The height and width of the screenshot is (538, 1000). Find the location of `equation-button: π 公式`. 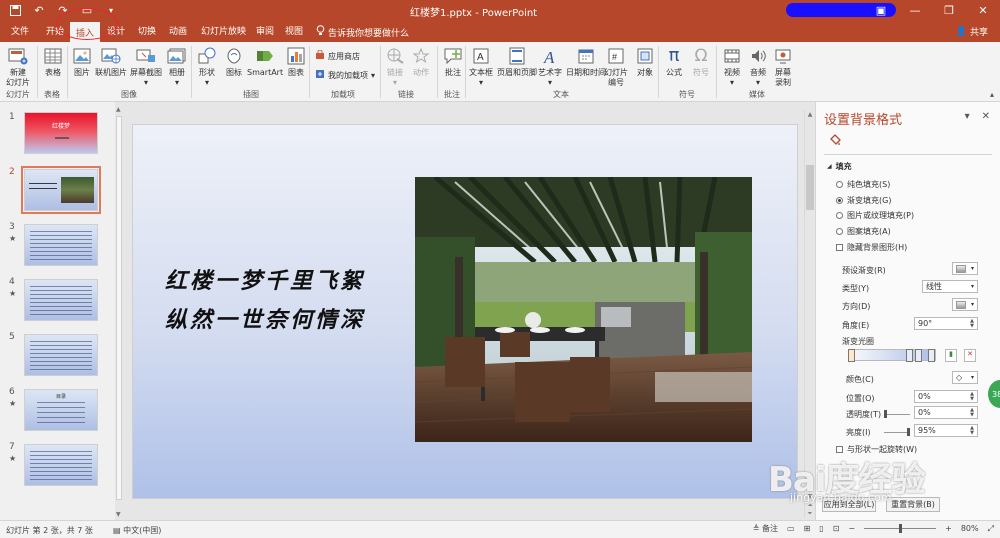

equation-button: π 公式 is located at coordinates (674, 61).